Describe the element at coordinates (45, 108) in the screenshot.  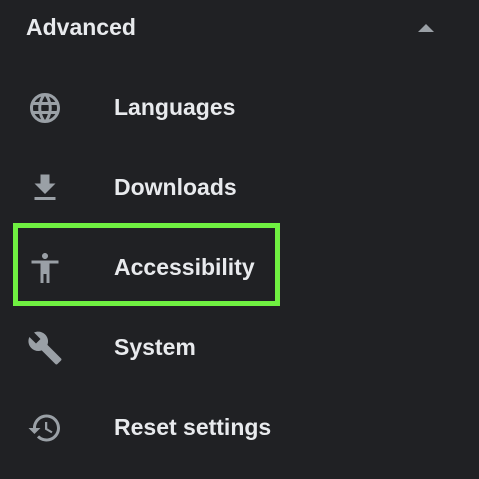
I see `globe-icon` at that location.